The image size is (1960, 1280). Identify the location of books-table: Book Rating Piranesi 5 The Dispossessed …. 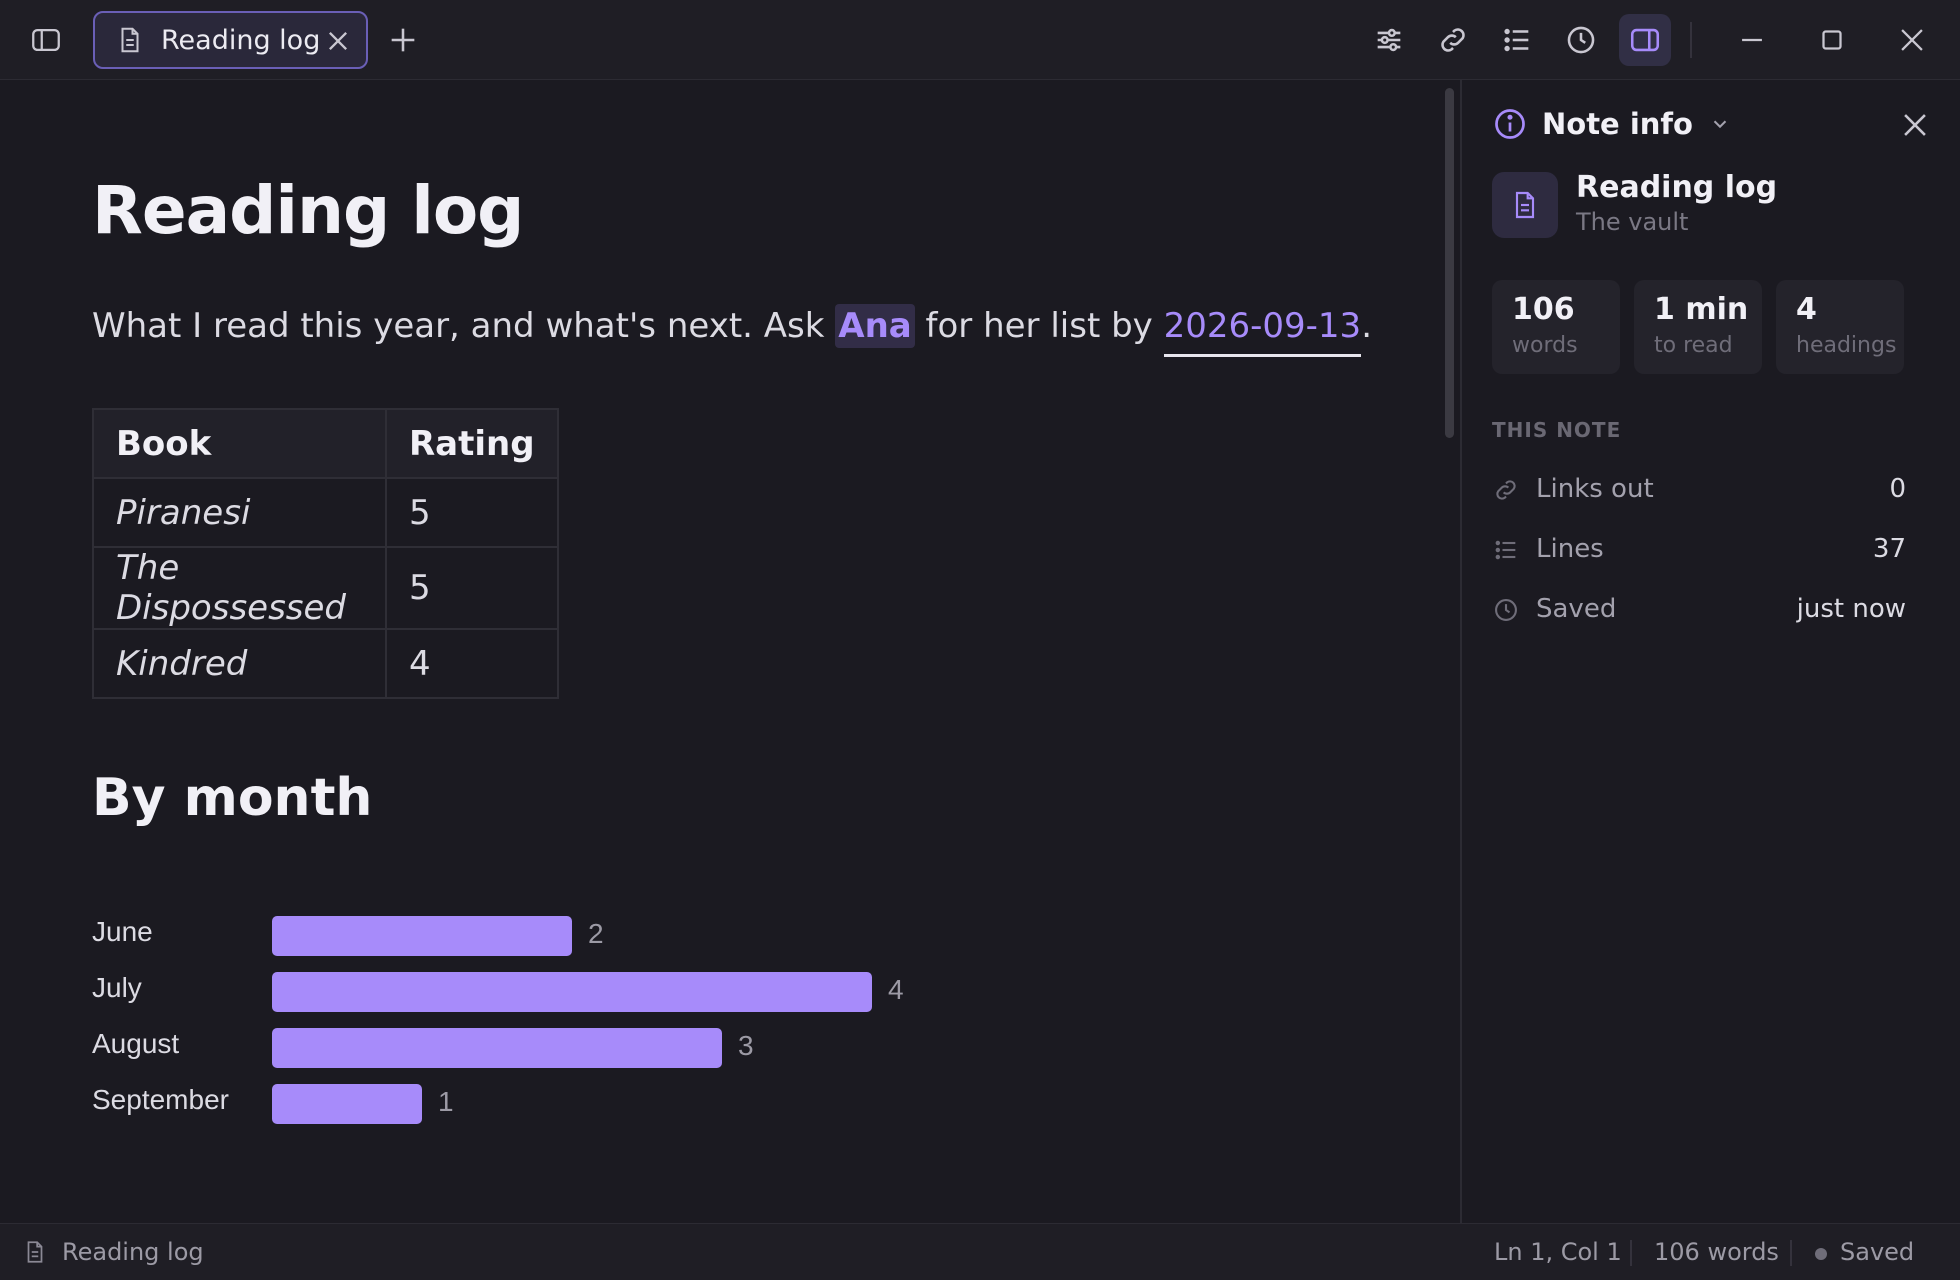
(325, 553).